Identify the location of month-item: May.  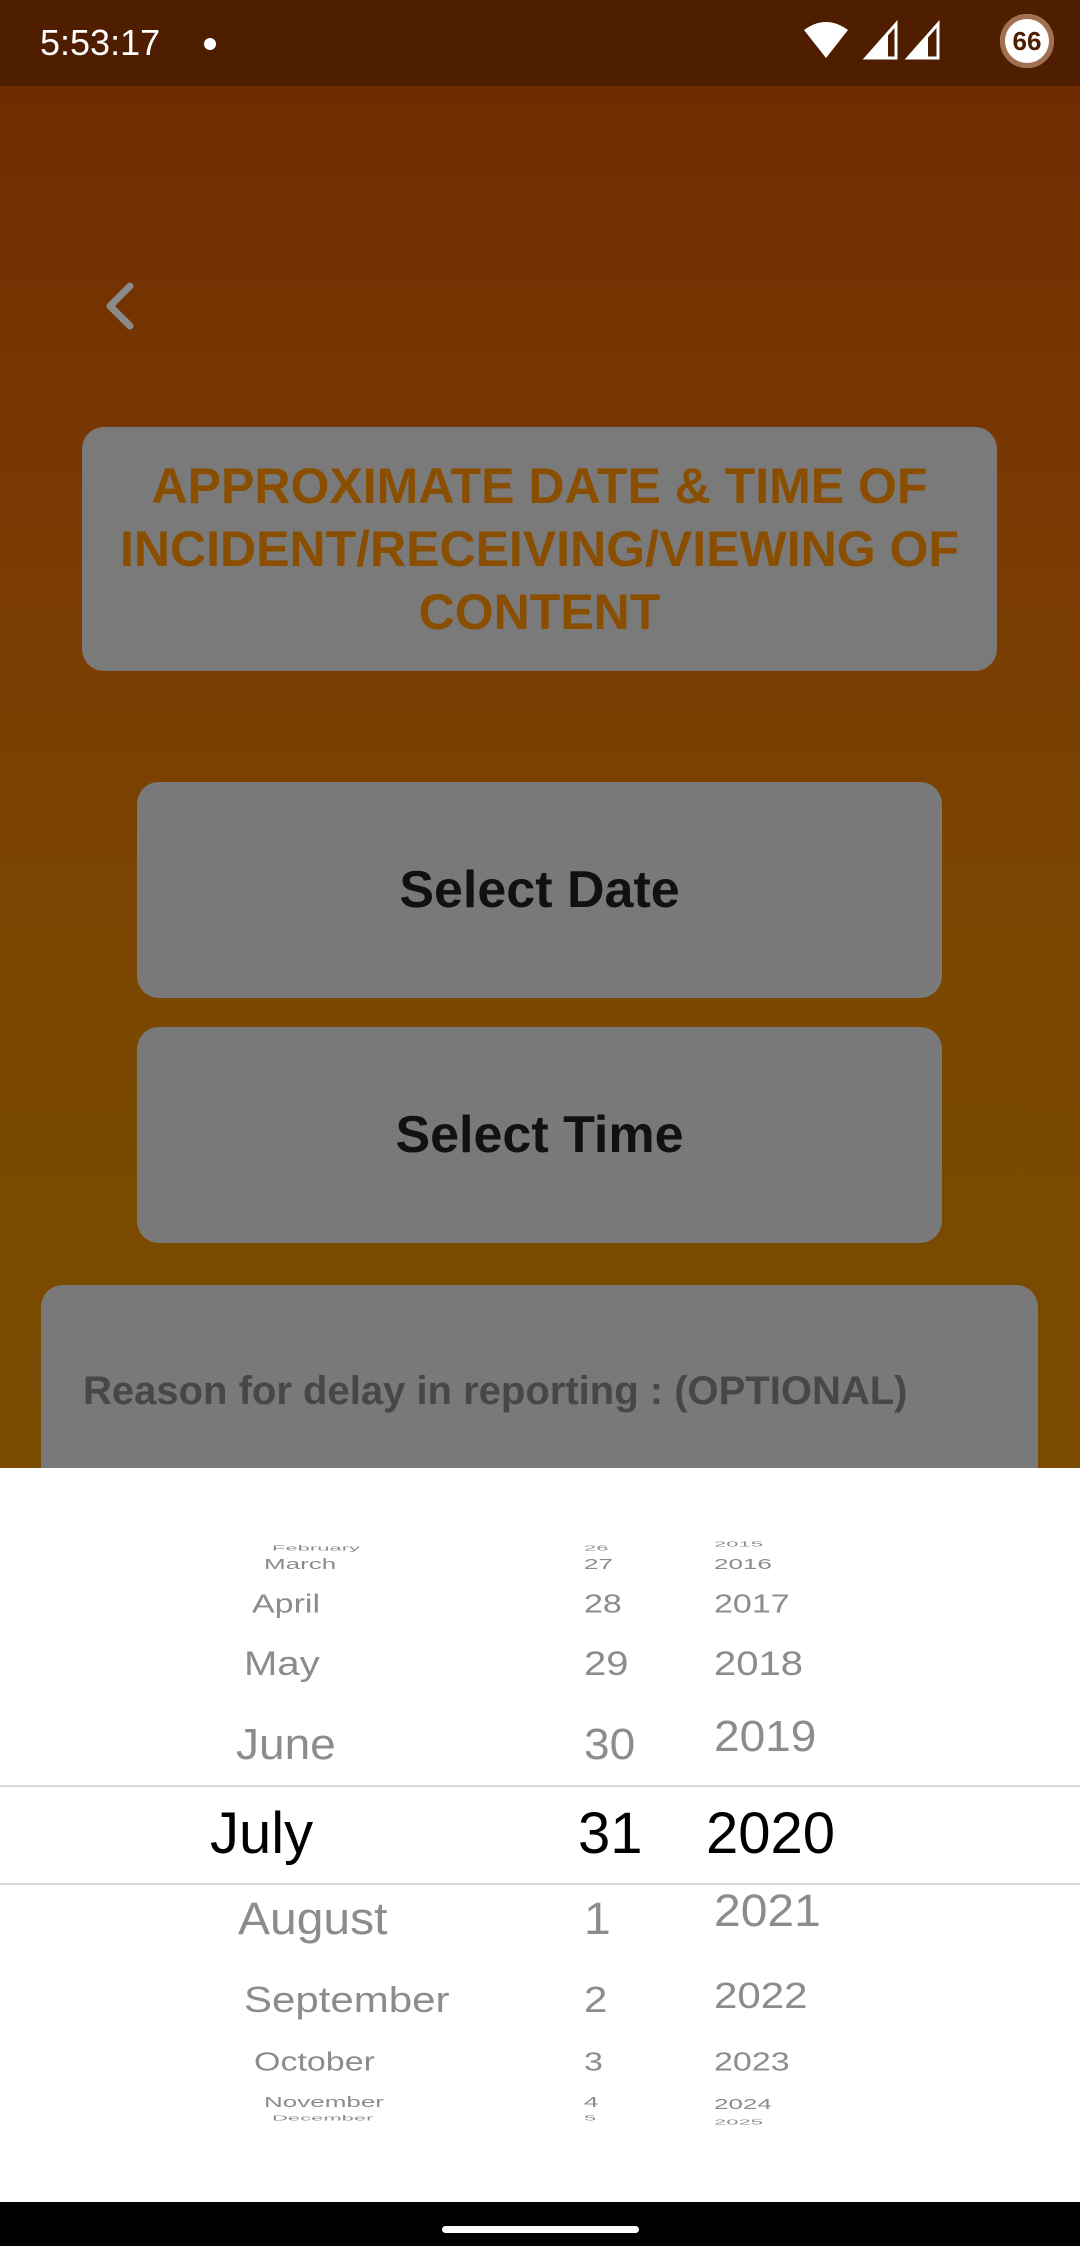
(282, 1664).